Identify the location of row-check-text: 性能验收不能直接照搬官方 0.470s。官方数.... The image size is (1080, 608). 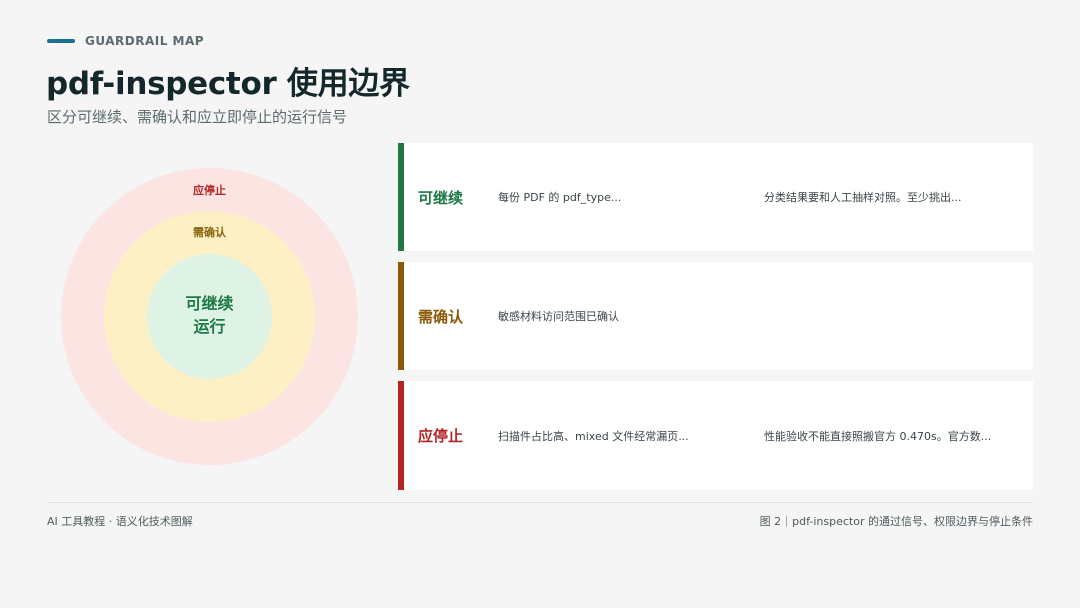
(878, 436).